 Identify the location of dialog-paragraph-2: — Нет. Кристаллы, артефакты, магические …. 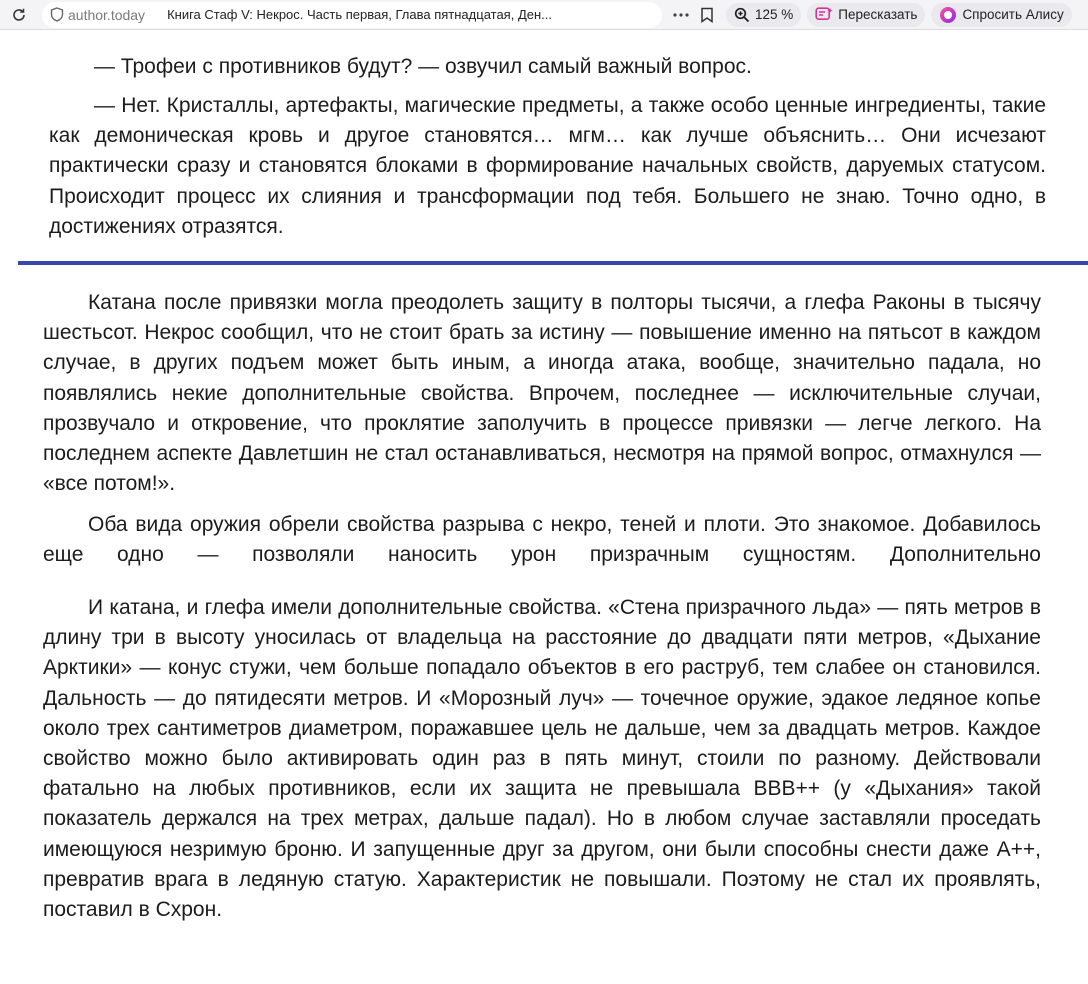
(547, 166).